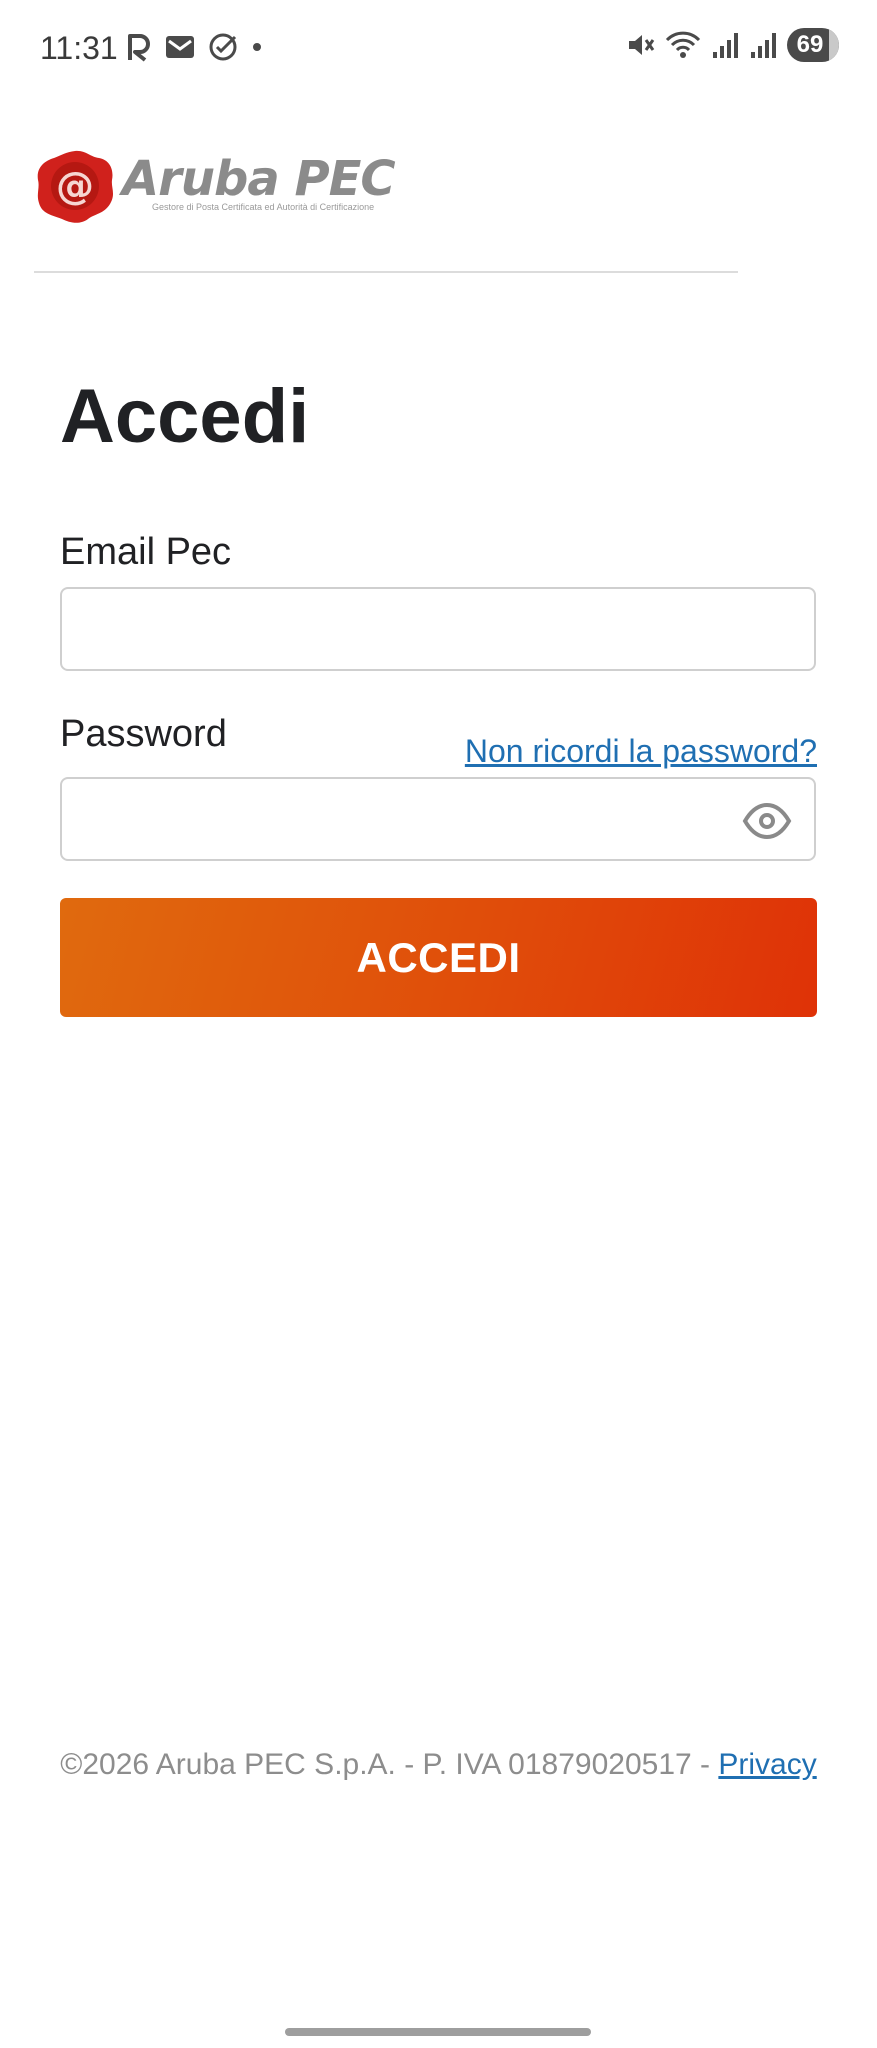 The height and width of the screenshot is (2048, 877). I want to click on forgot-password-link: Non ricordi la password?, so click(641, 751).